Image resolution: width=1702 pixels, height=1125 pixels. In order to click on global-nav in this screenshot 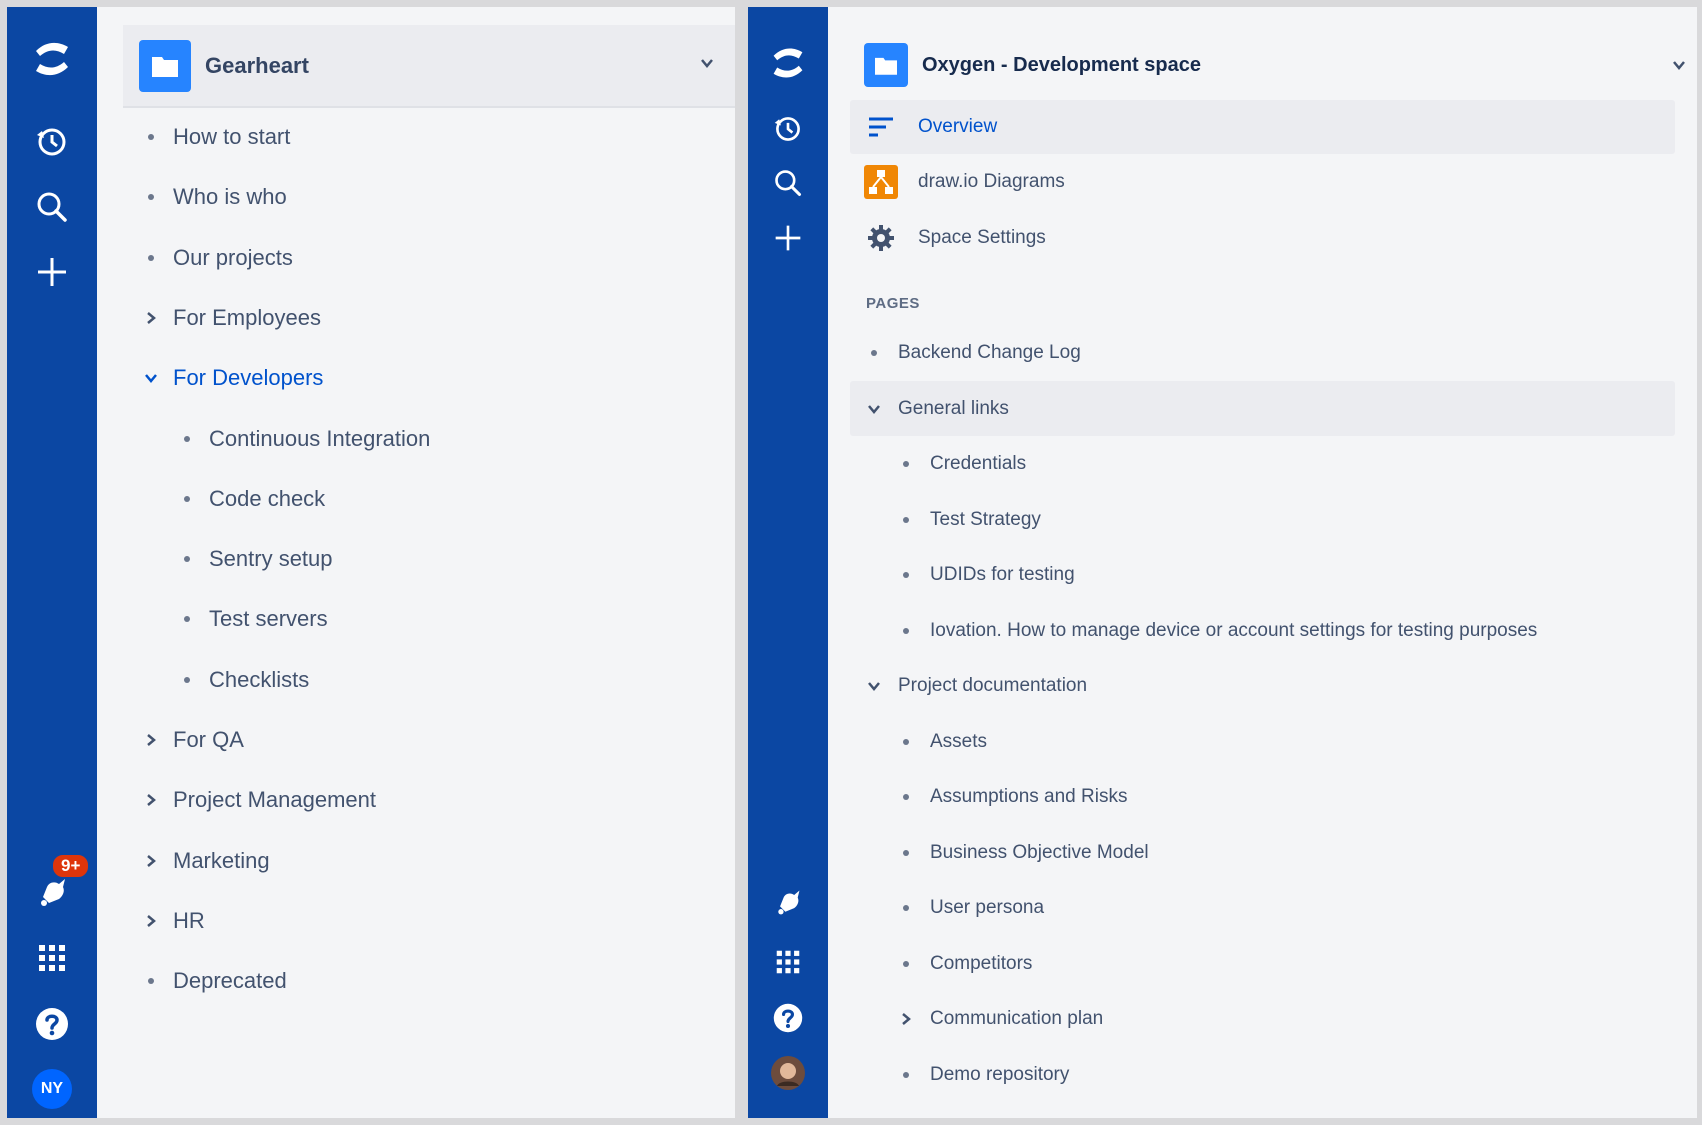, I will do `click(788, 562)`.